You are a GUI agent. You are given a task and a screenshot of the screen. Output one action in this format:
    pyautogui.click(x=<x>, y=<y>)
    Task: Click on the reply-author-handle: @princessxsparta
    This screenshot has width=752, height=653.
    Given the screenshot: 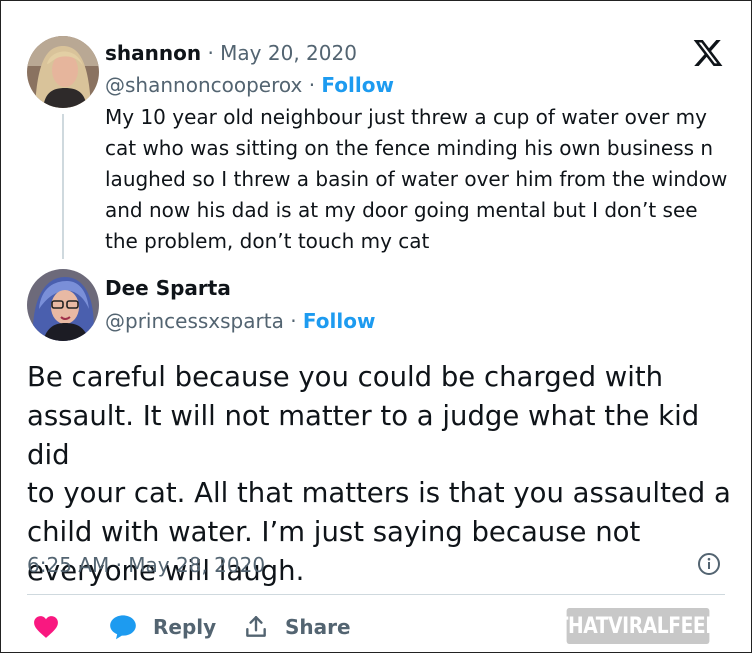 What is the action you would take?
    pyautogui.click(x=194, y=321)
    